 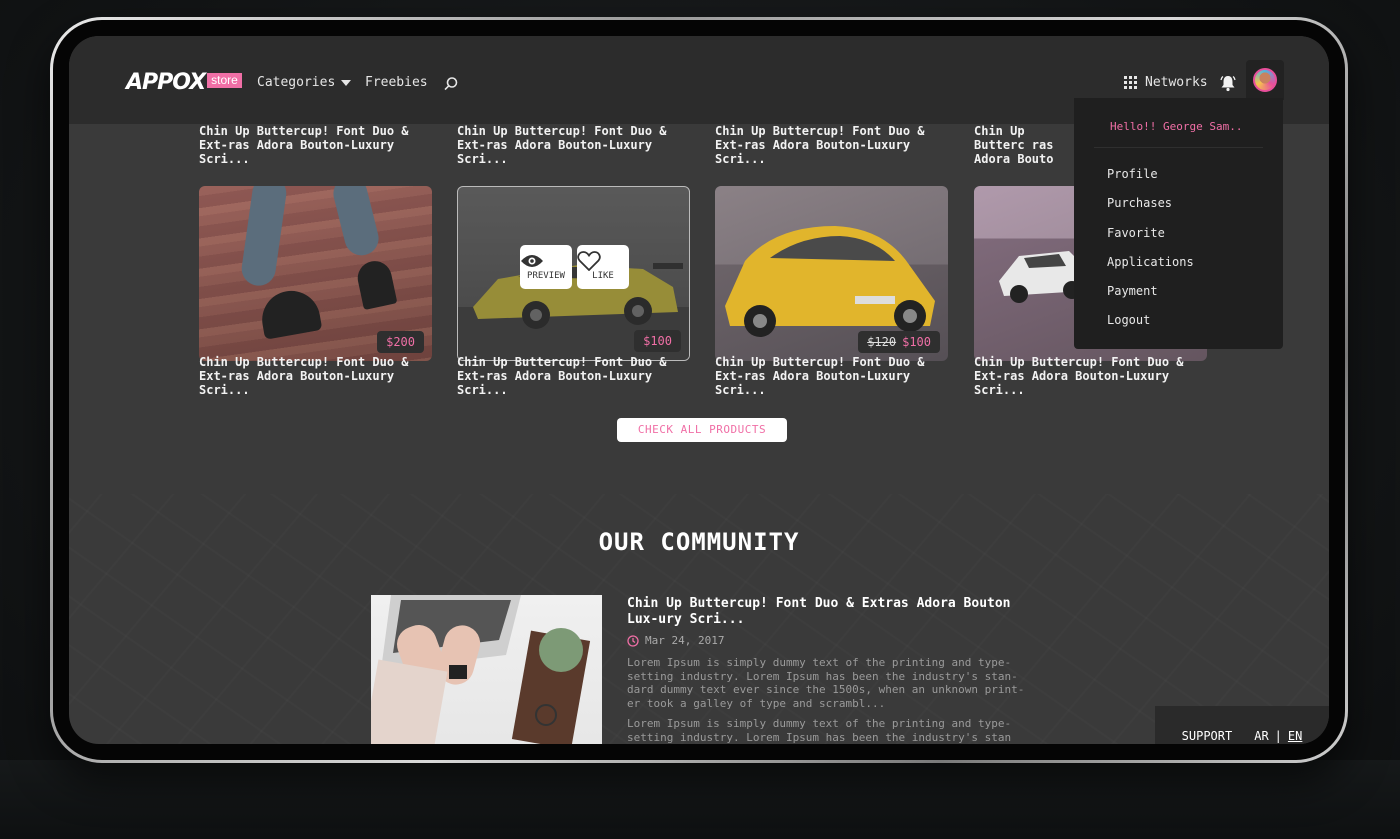 What do you see at coordinates (546, 267) in the screenshot?
I see `preview-button: PREVIEW` at bounding box center [546, 267].